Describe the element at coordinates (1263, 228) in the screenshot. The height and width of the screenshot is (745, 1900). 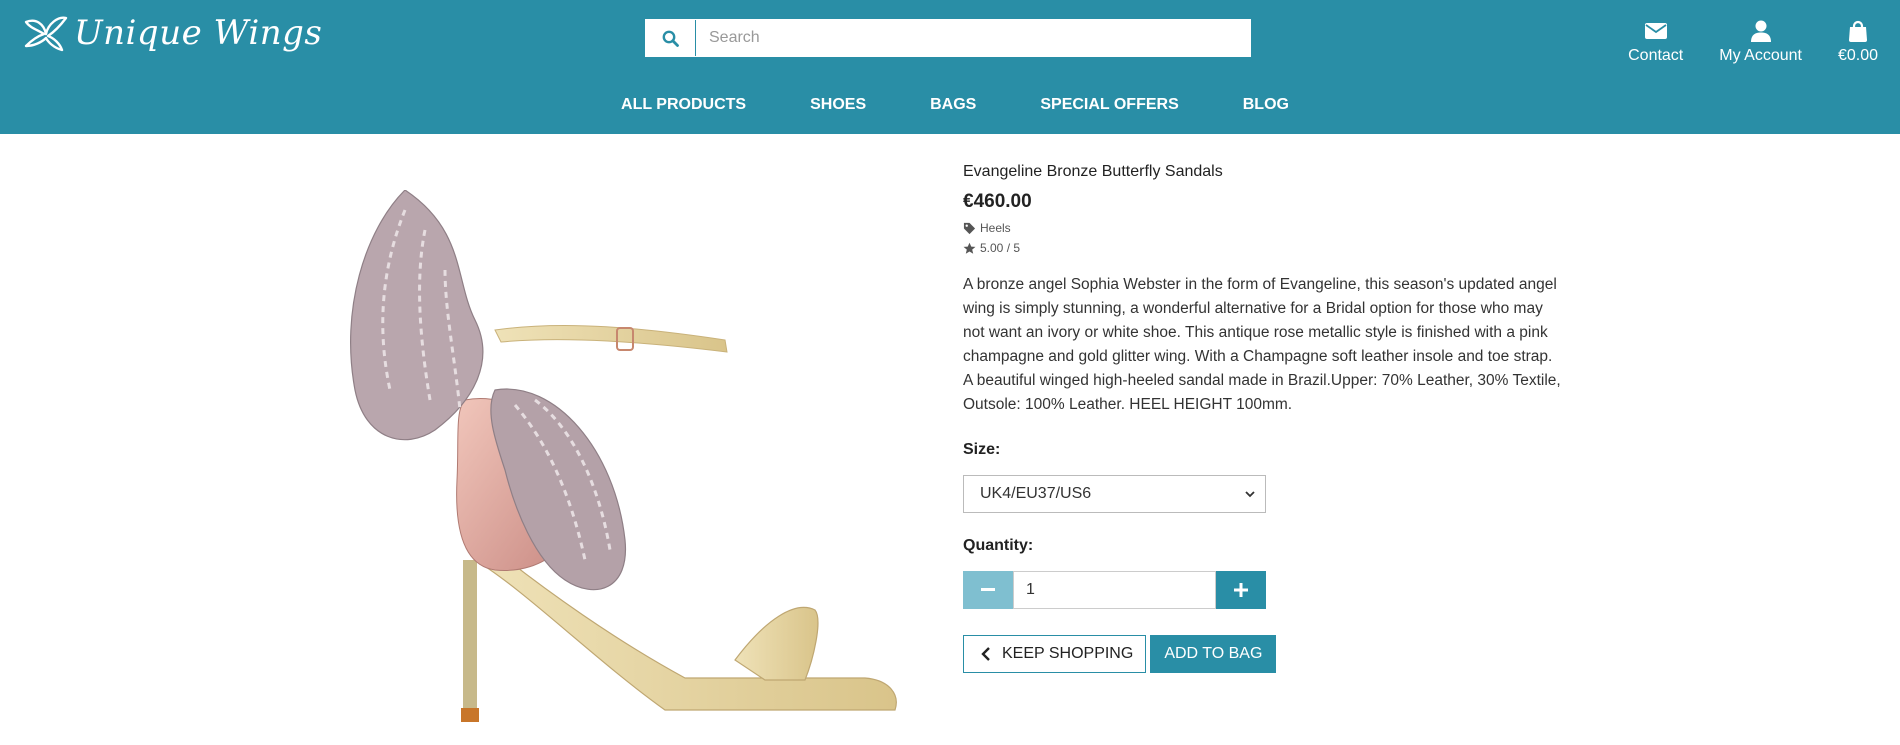
I see `product-category: Heels` at that location.